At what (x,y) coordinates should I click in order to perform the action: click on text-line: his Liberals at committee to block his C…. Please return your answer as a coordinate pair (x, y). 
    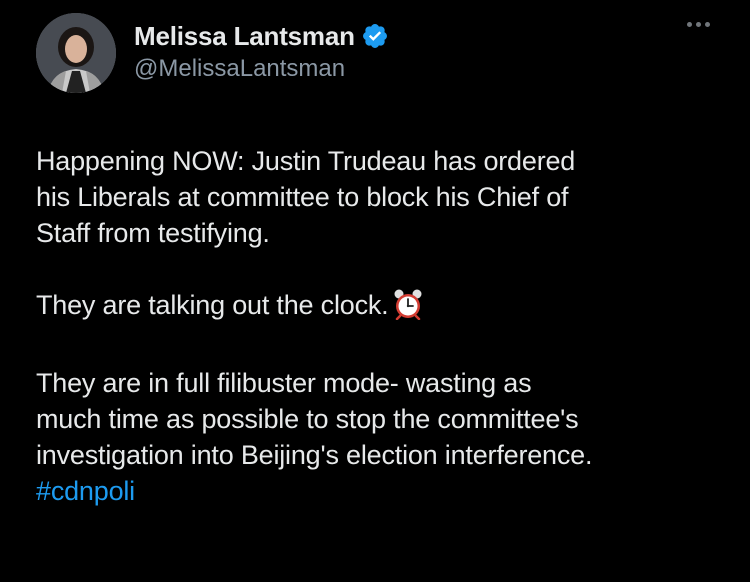
    Looking at the image, I should click on (302, 197).